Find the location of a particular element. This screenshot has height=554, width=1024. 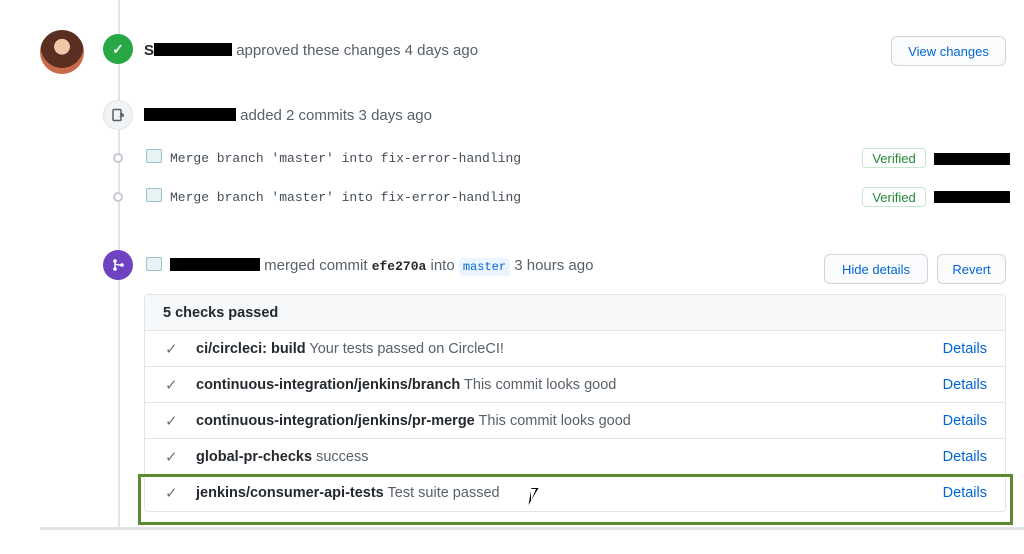

check-name: ci/circleci: build is located at coordinates (251, 348).